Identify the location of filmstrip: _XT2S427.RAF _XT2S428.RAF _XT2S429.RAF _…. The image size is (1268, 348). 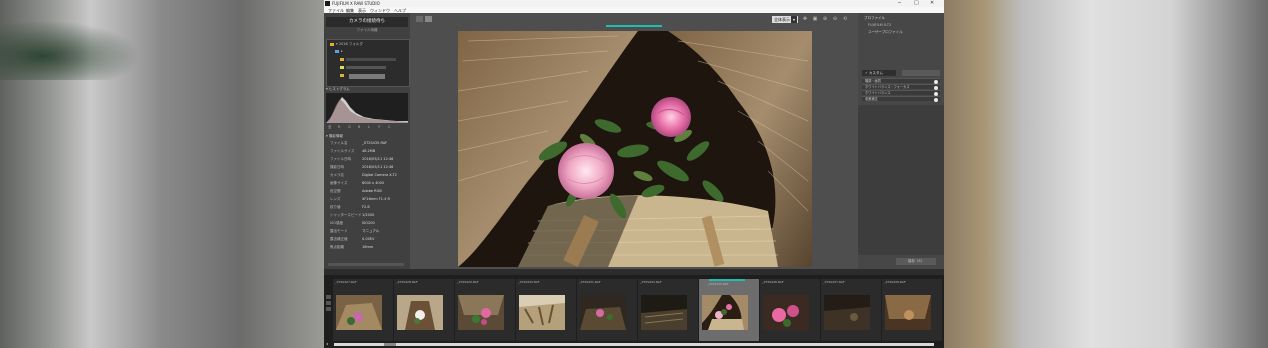
(634, 308).